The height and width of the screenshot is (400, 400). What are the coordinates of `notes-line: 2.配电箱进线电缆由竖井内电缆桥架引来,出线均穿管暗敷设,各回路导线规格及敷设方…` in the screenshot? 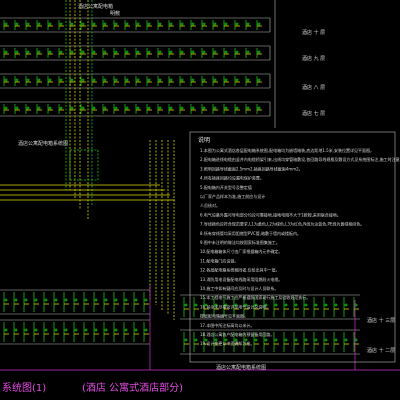 It's located at (300, 159).